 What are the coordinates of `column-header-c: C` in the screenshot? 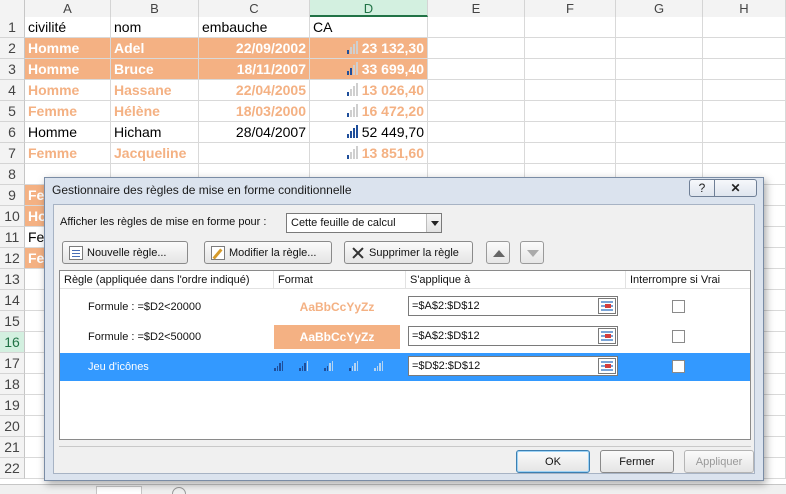 It's located at (254, 8).